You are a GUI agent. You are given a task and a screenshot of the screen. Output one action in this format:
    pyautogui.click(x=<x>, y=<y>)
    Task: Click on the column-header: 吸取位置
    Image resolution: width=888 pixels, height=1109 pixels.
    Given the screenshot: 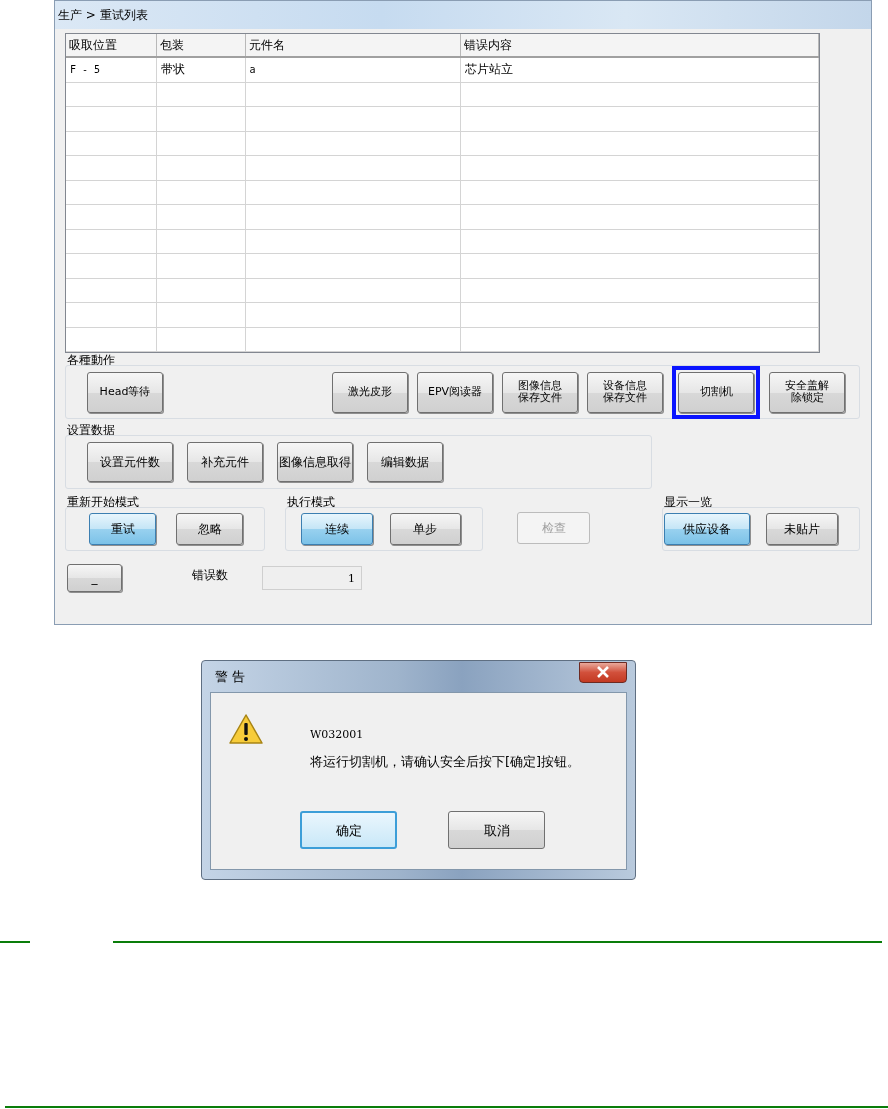 What is the action you would take?
    pyautogui.click(x=93, y=44)
    